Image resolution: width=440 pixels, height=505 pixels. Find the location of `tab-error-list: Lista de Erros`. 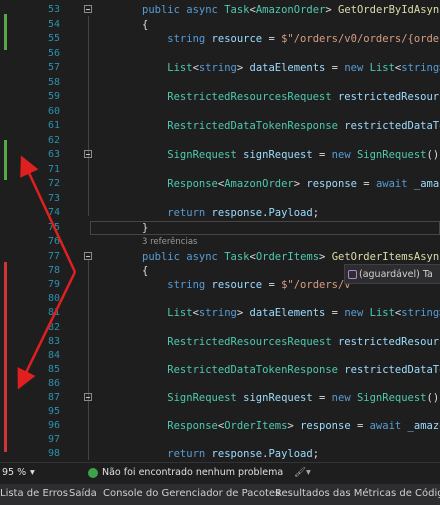

tab-error-list: Lista de Erros is located at coordinates (34, 493).